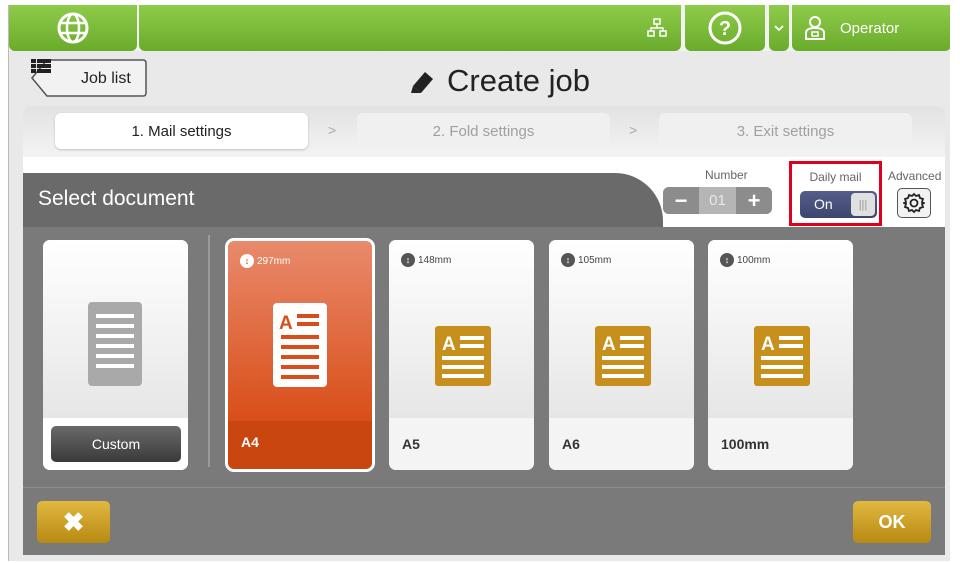 The image size is (960, 563). Describe the element at coordinates (106, 78) in the screenshot. I see `job-list-label: Job list` at that location.